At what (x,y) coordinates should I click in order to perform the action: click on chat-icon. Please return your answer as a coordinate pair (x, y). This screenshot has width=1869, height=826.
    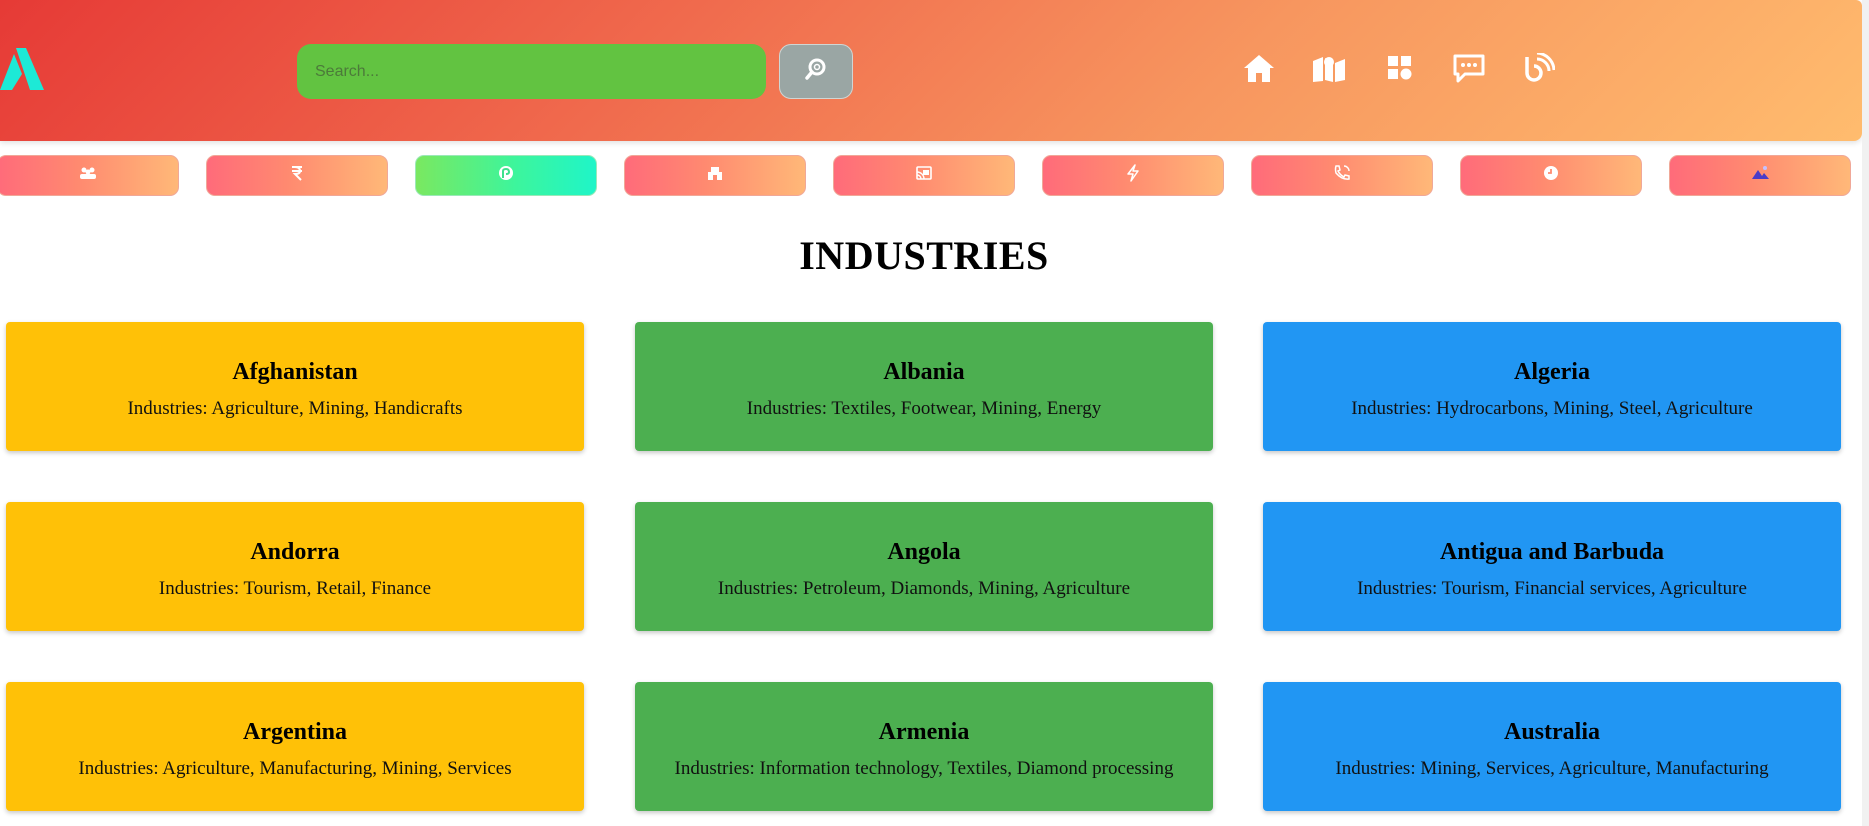
    Looking at the image, I should click on (1469, 68).